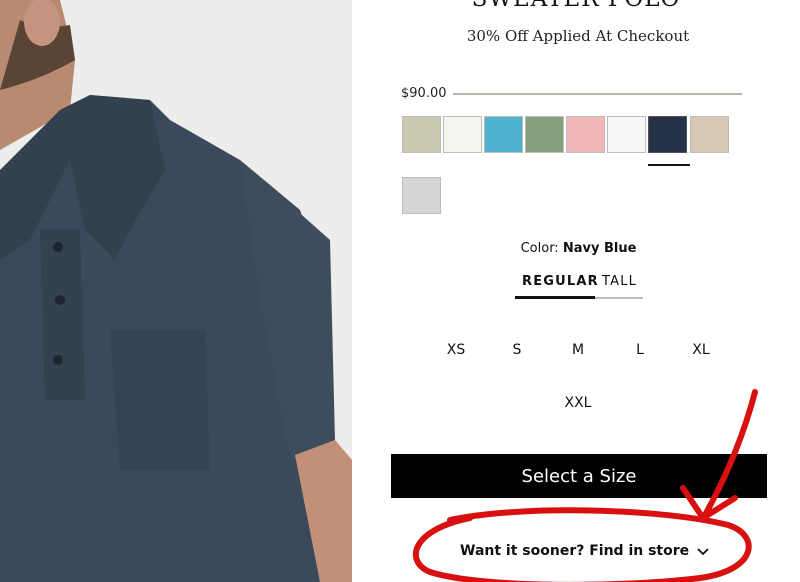 The width and height of the screenshot is (800, 582). I want to click on tab-divider, so click(619, 298).